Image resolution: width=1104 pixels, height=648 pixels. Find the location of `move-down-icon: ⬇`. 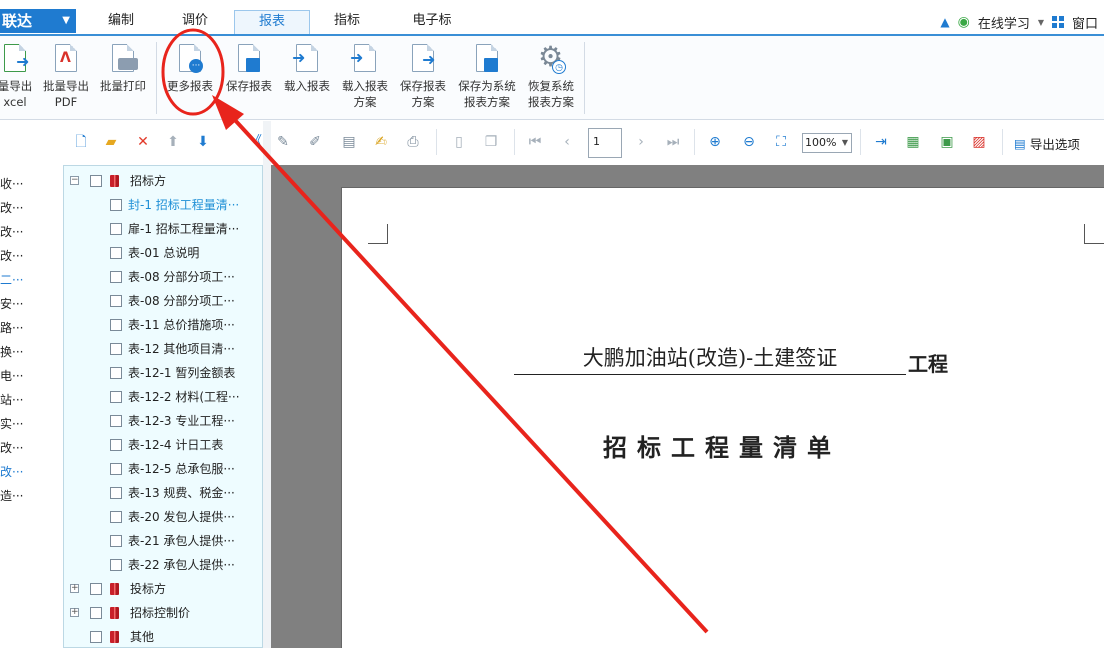

move-down-icon: ⬇ is located at coordinates (203, 142).